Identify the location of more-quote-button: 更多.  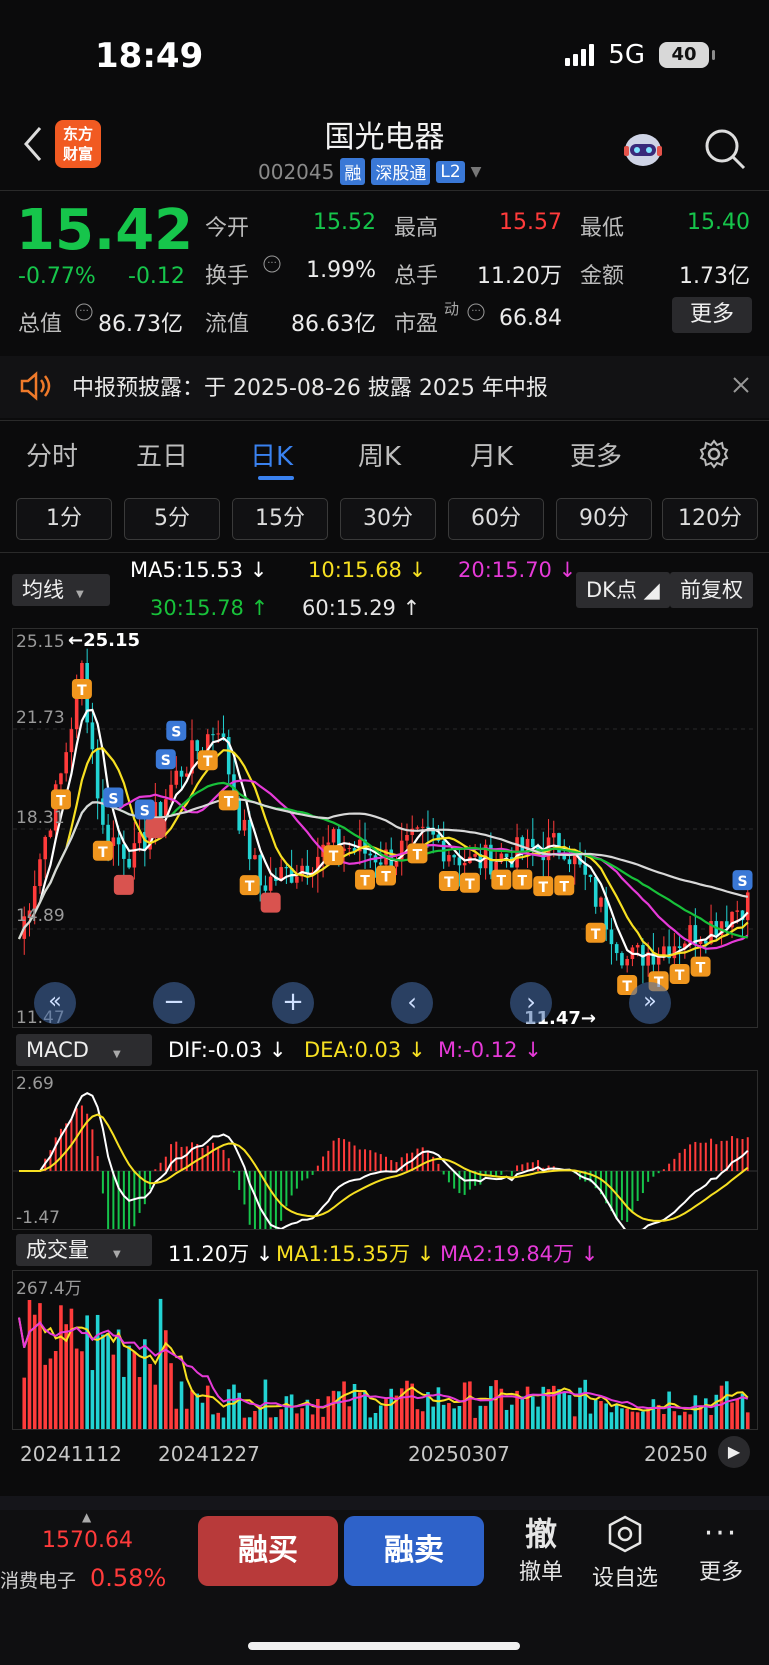
(712, 315).